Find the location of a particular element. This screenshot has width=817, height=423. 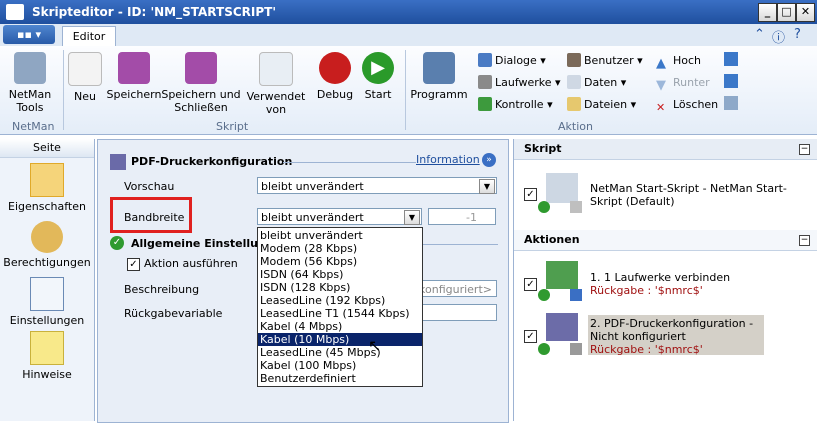

spinner-value: -1 is located at coordinates (471, 217).